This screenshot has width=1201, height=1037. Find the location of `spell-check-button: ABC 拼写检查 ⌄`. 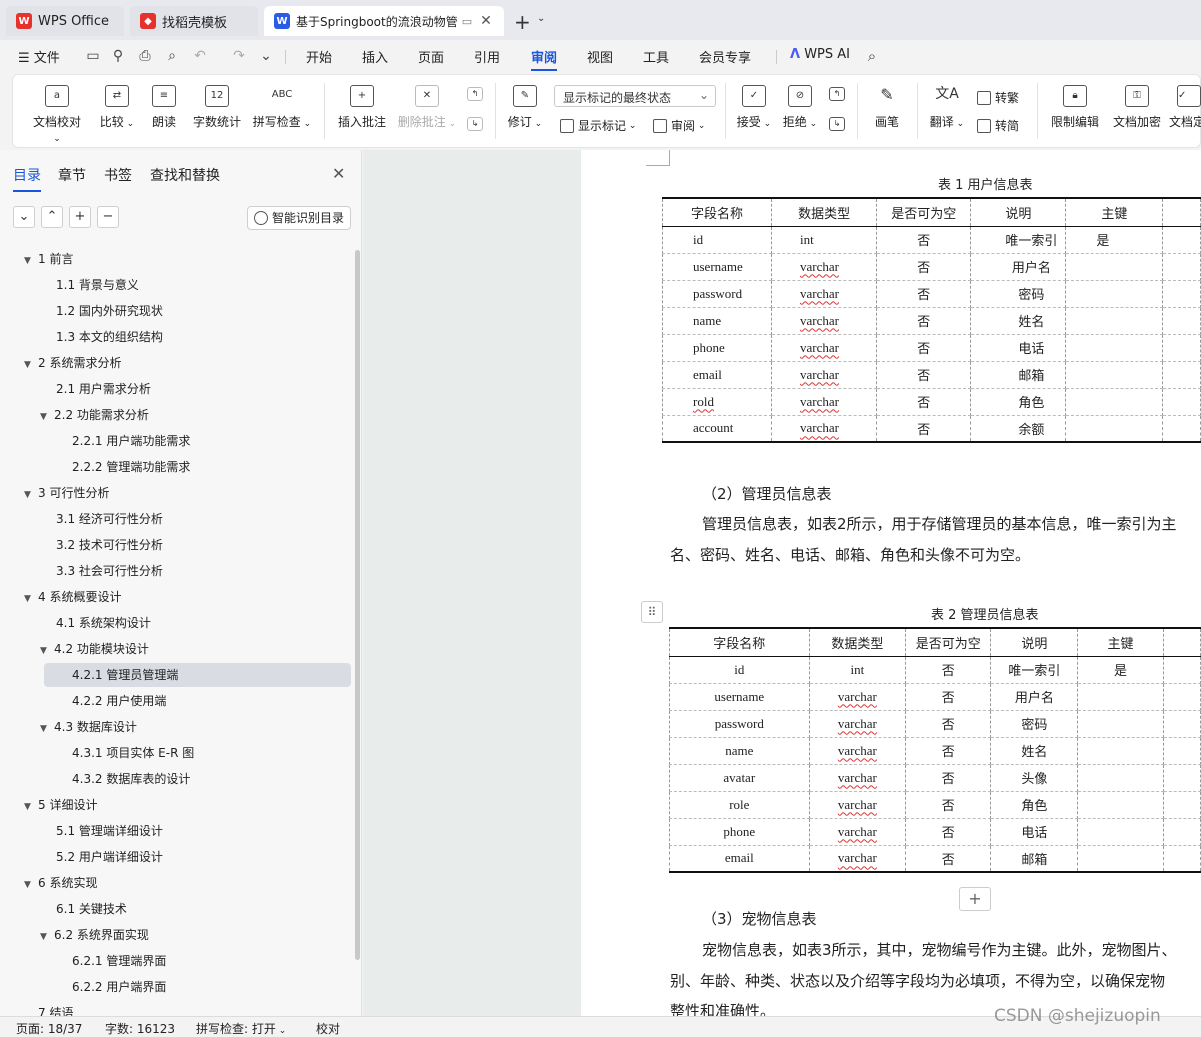

spell-check-button: ABC 拼写检查 ⌄ is located at coordinates (282, 107).